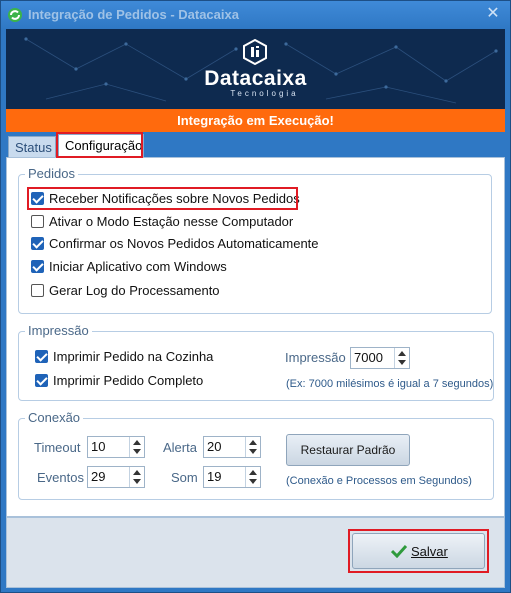 The height and width of the screenshot is (593, 511). What do you see at coordinates (214, 446) in the screenshot?
I see `stepper-value: 20` at bounding box center [214, 446].